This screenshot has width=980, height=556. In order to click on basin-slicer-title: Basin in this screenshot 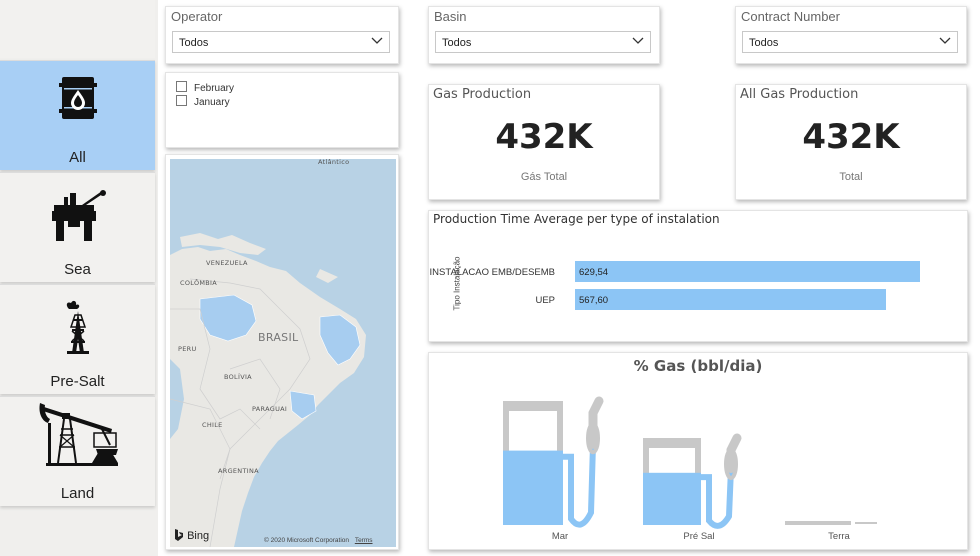, I will do `click(450, 16)`.